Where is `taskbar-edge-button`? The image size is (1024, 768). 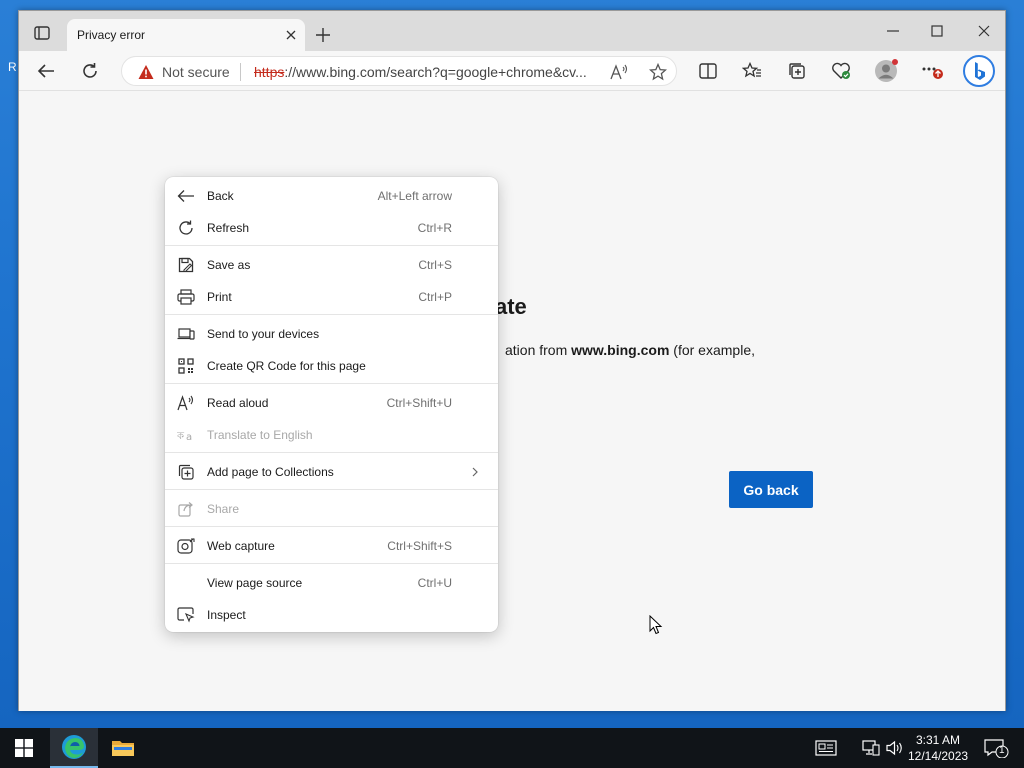
taskbar-edge-button is located at coordinates (74, 748).